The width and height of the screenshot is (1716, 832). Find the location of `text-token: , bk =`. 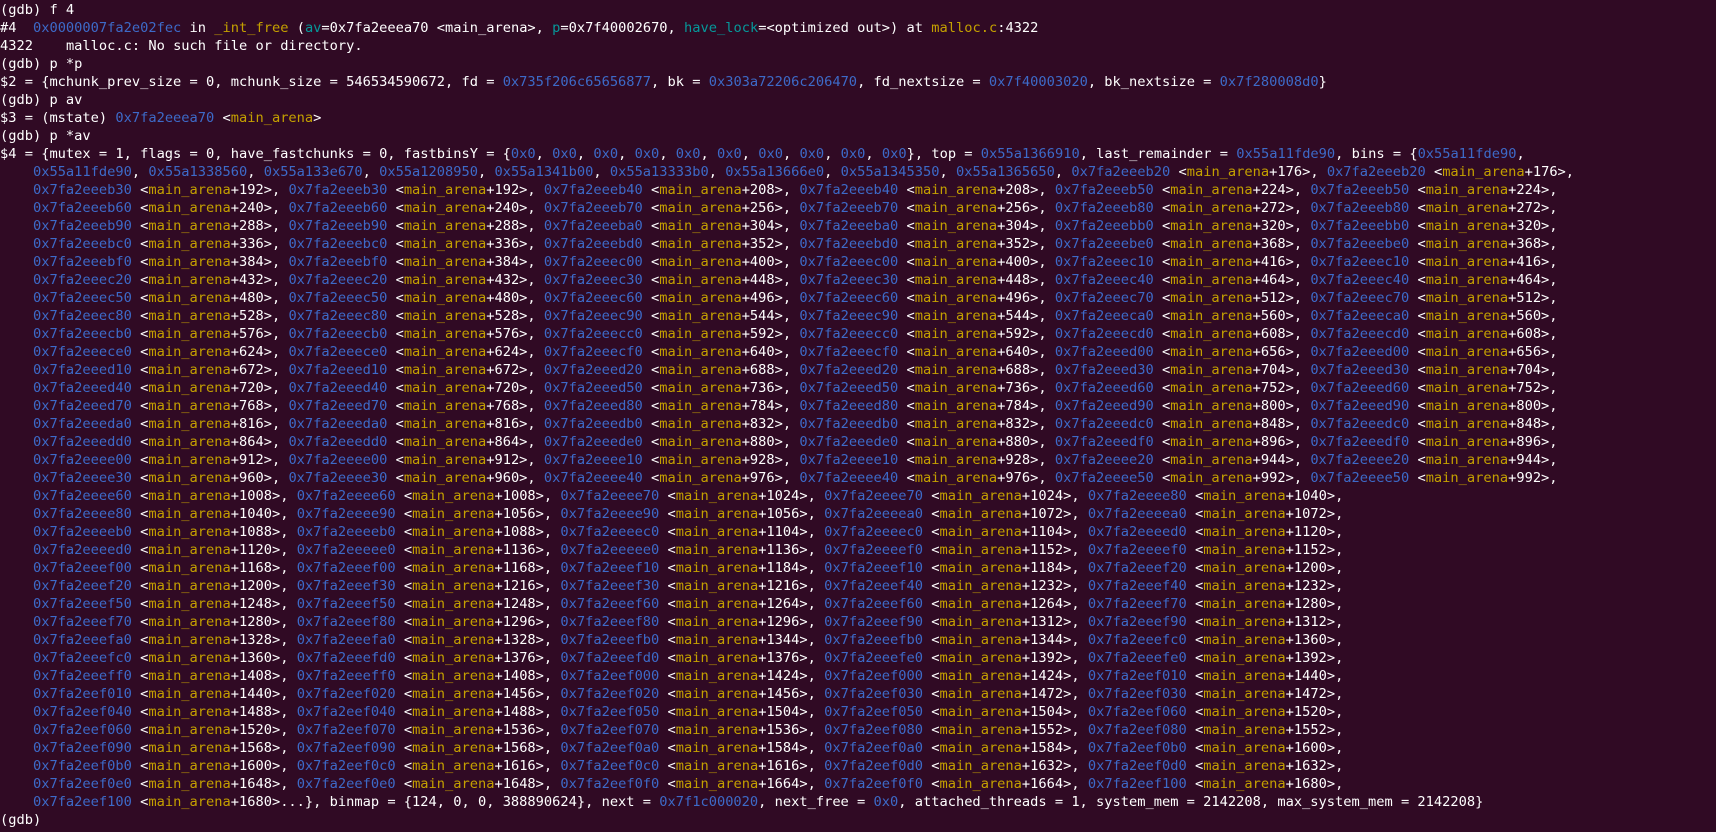

text-token: , bk = is located at coordinates (680, 82).